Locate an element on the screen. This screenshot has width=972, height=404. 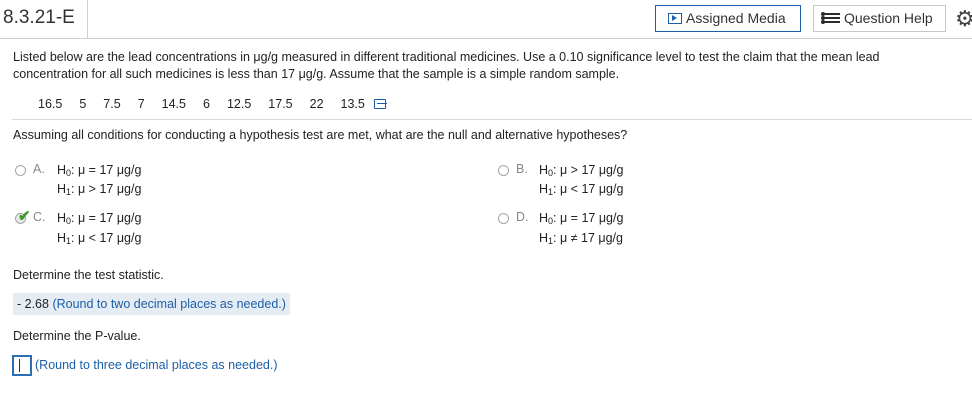
assigned-media-button: Assigned Media is located at coordinates (728, 18).